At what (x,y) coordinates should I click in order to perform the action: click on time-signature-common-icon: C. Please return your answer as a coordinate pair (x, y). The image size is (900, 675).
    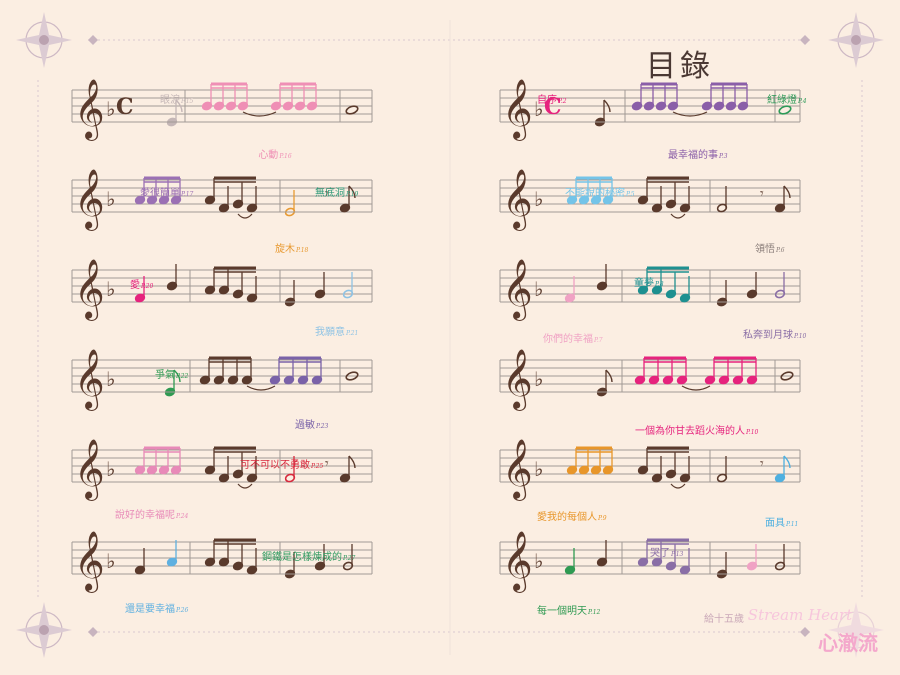
    Looking at the image, I should click on (125, 107).